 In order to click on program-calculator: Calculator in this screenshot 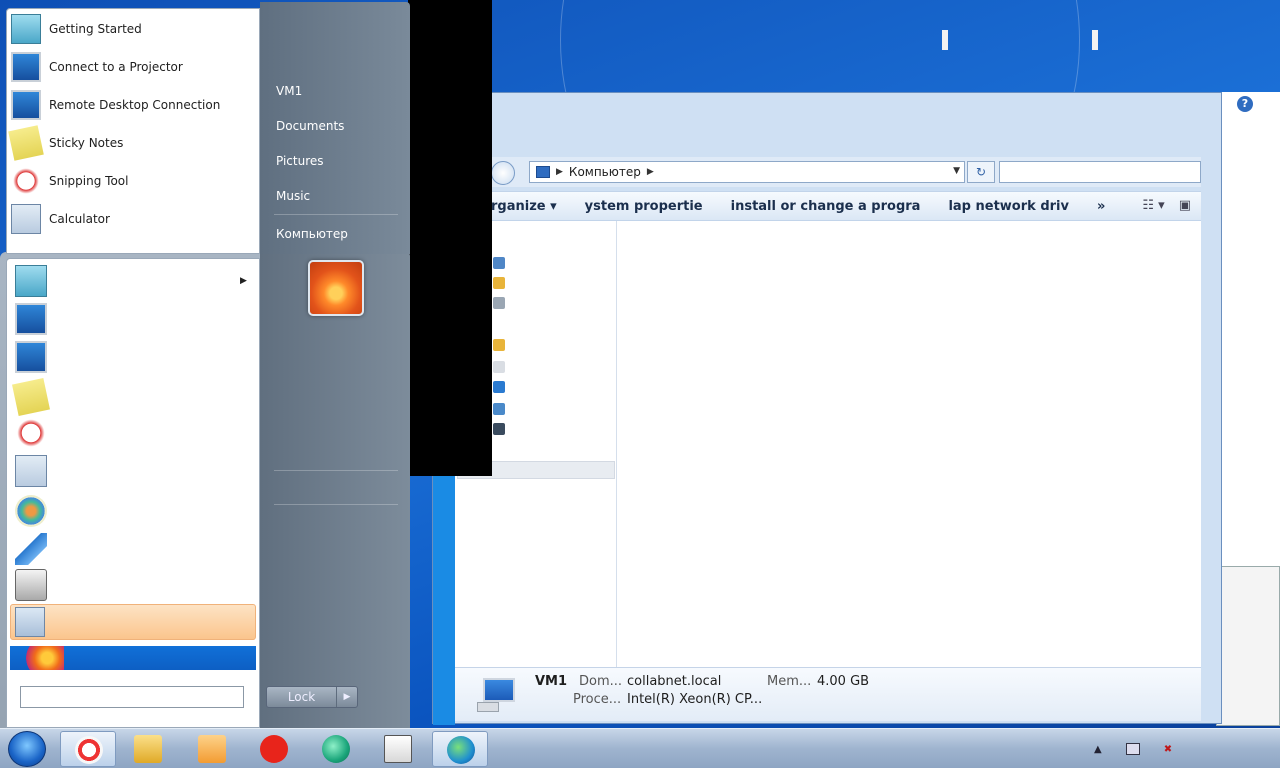, I will do `click(134, 219)`.